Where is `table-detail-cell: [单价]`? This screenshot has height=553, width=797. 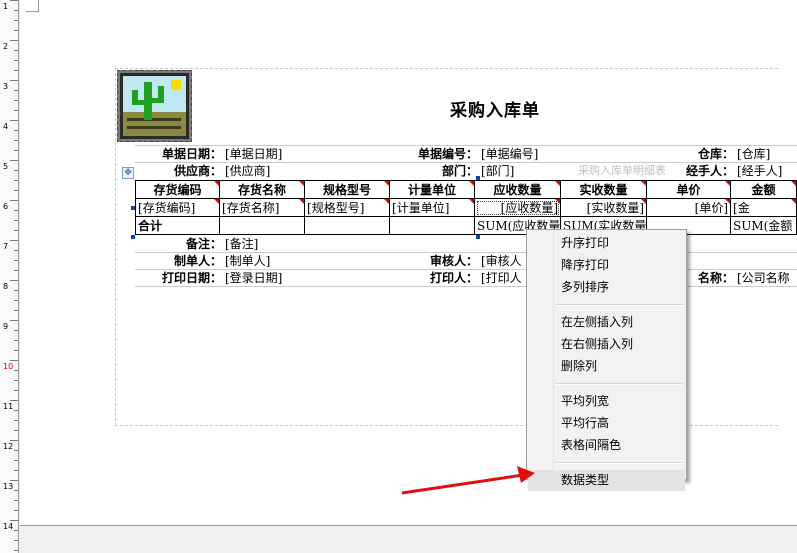 table-detail-cell: [单价] is located at coordinates (689, 207).